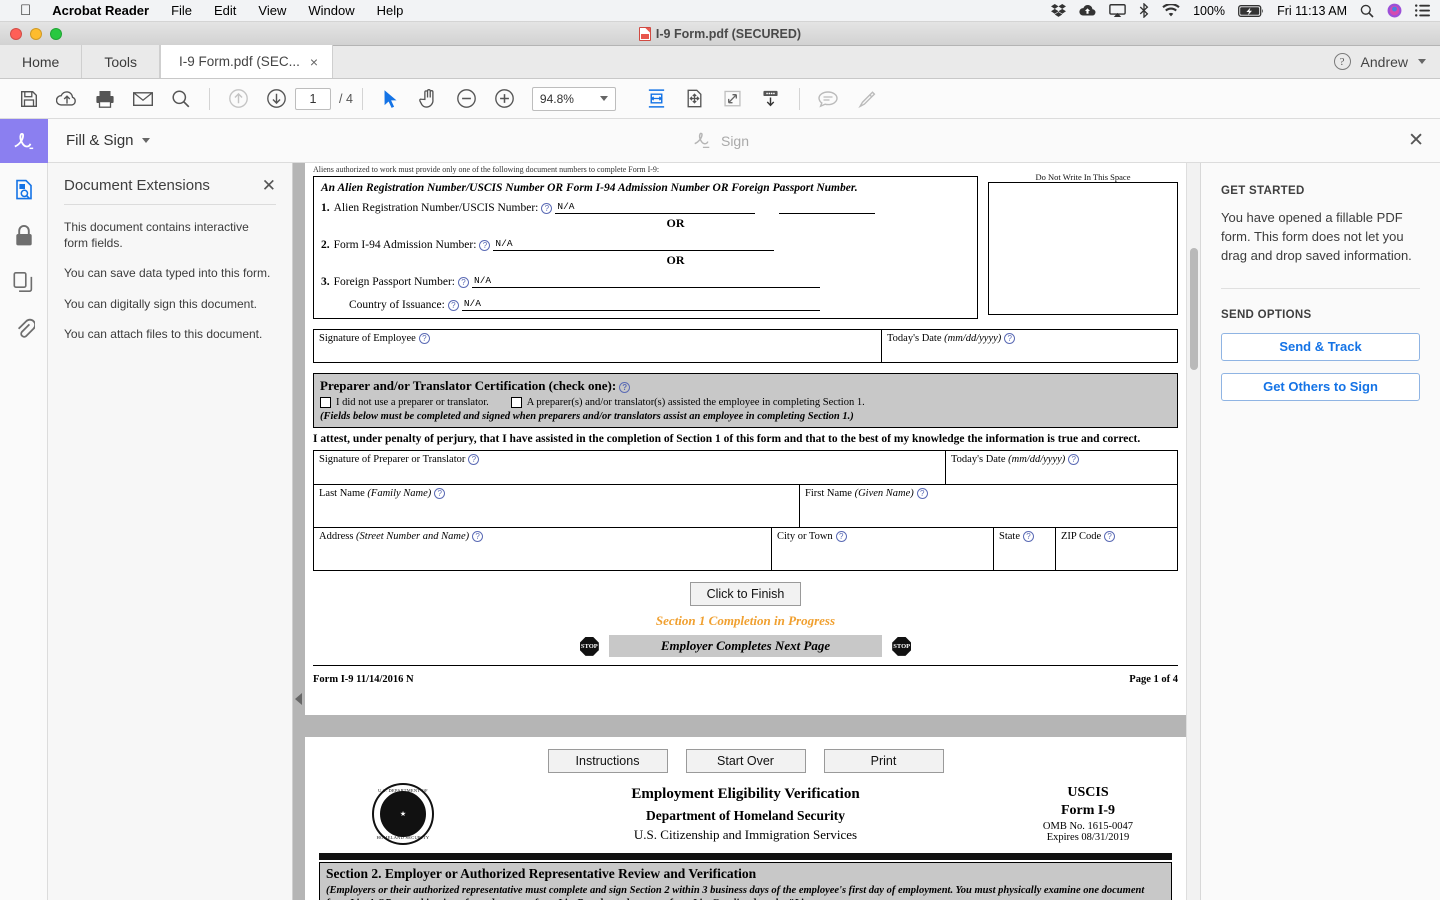 This screenshot has width=1440, height=900. Describe the element at coordinates (745, 761) in the screenshot. I see `start-over-button: Start Over` at that location.